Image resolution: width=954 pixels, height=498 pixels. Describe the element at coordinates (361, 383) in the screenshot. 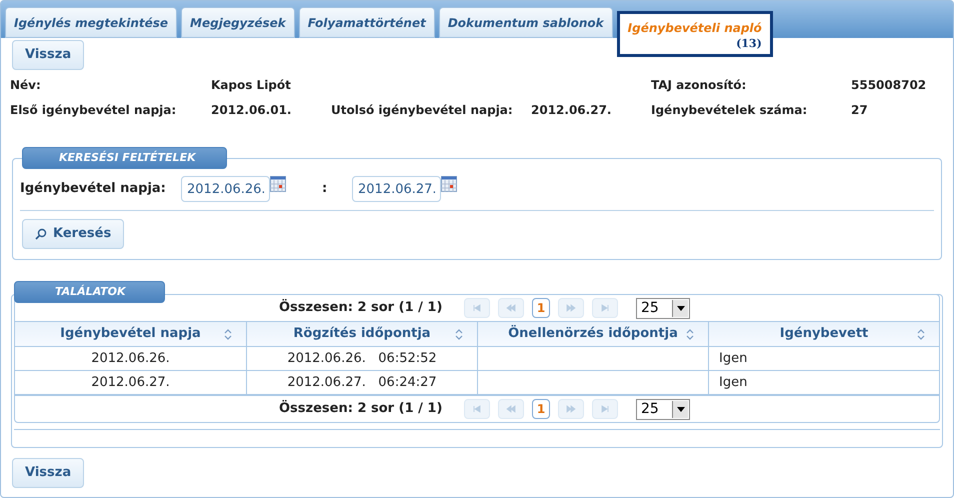

I see `table-cell: 2012.06.27. 06:24:27` at that location.